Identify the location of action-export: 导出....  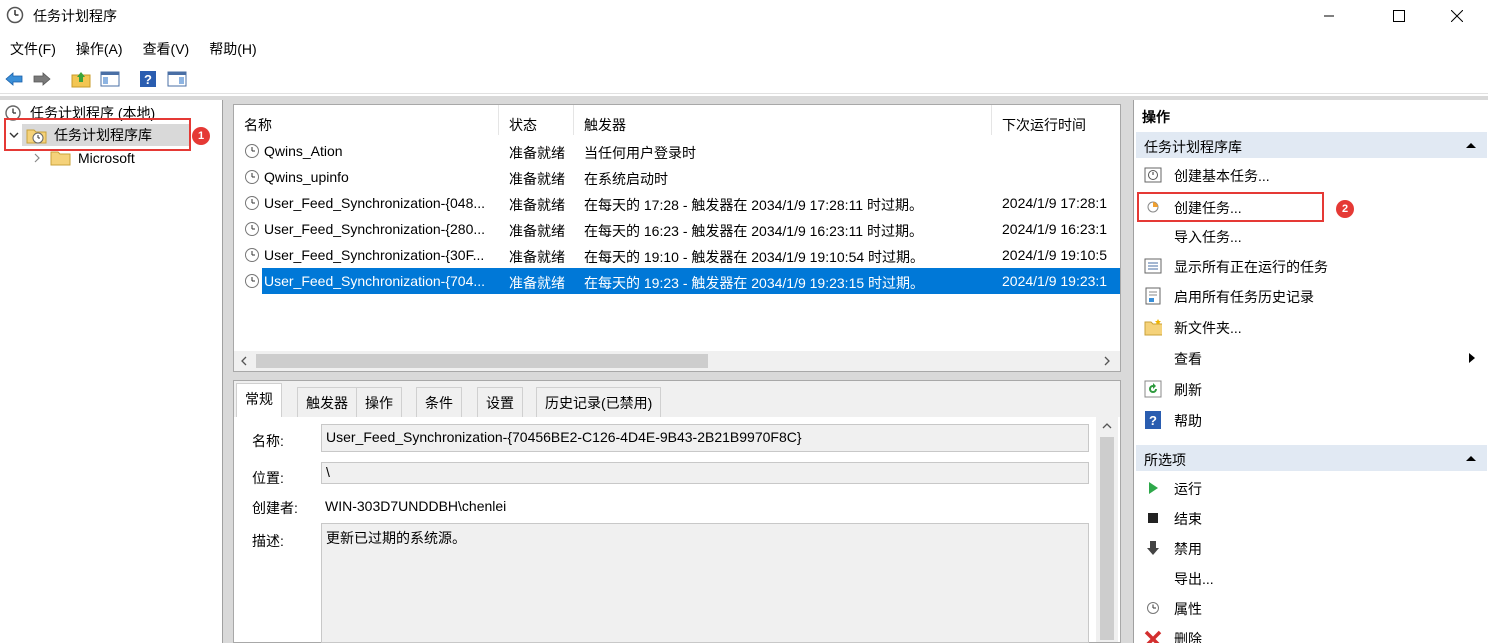
(1309, 578).